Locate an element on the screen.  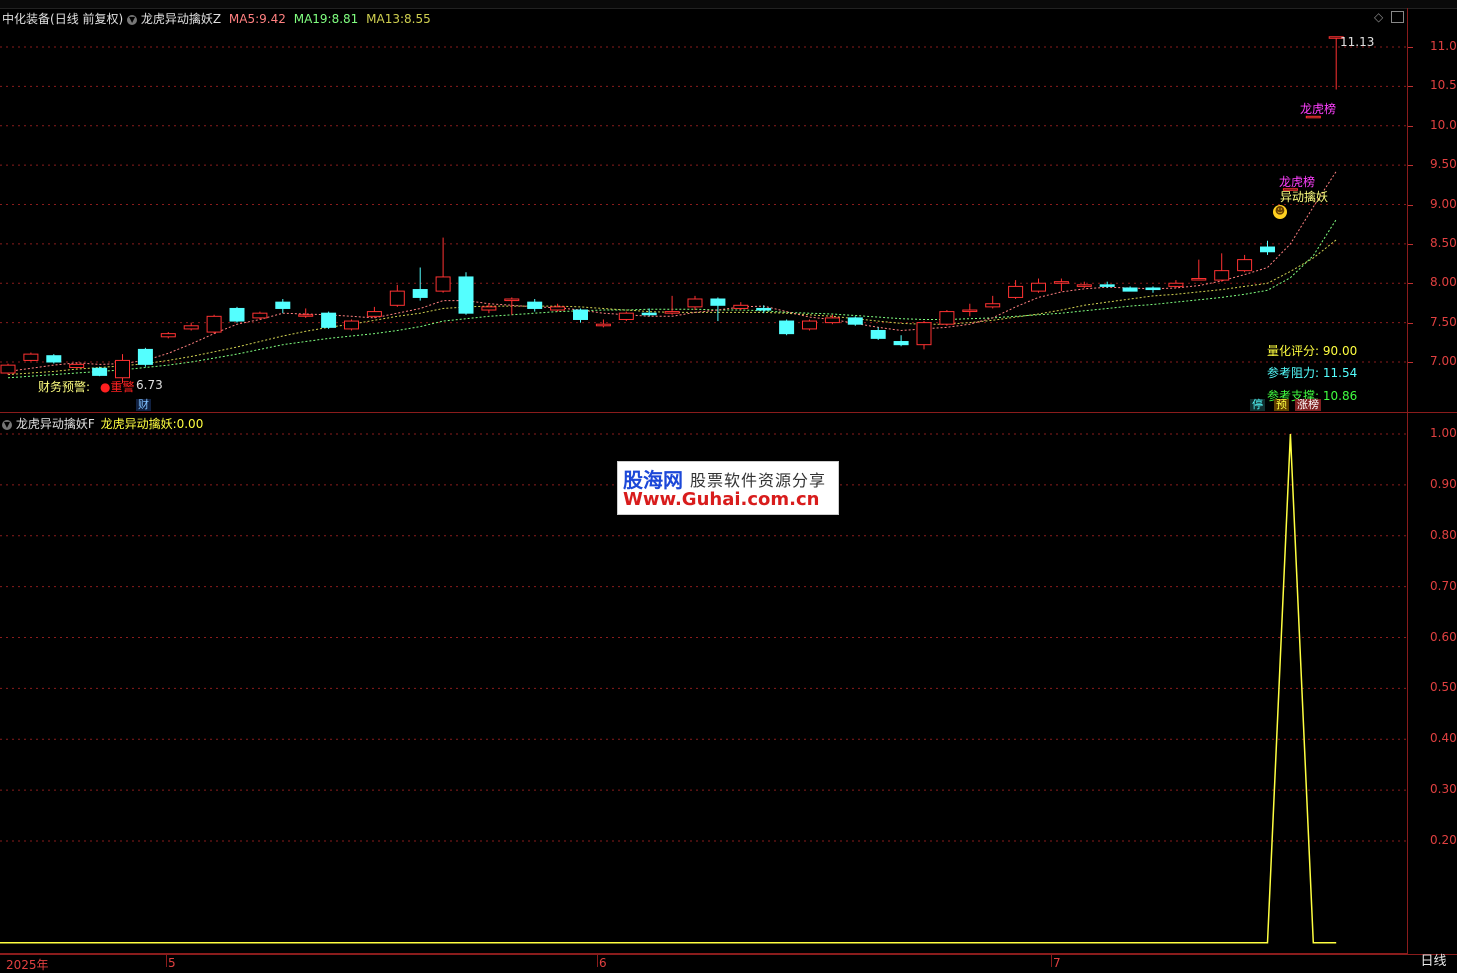
quant-score-value: 90.00 is located at coordinates (1340, 351).